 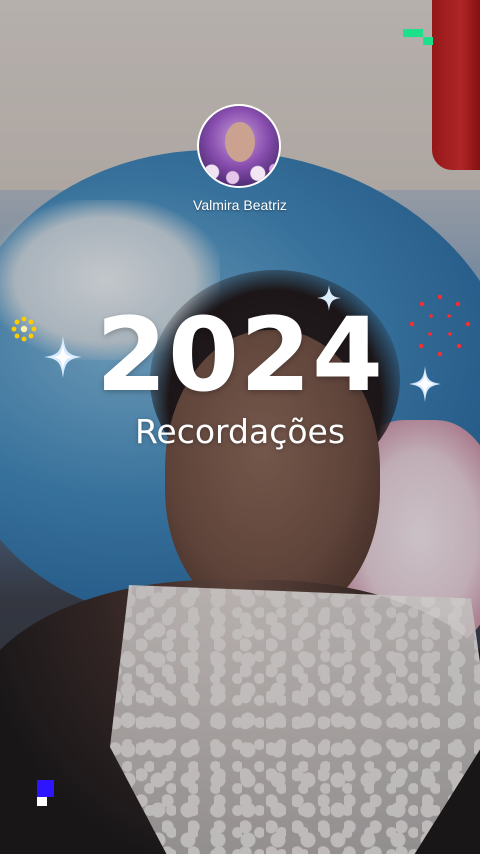 I want to click on memories-year: 2024, so click(x=240, y=355).